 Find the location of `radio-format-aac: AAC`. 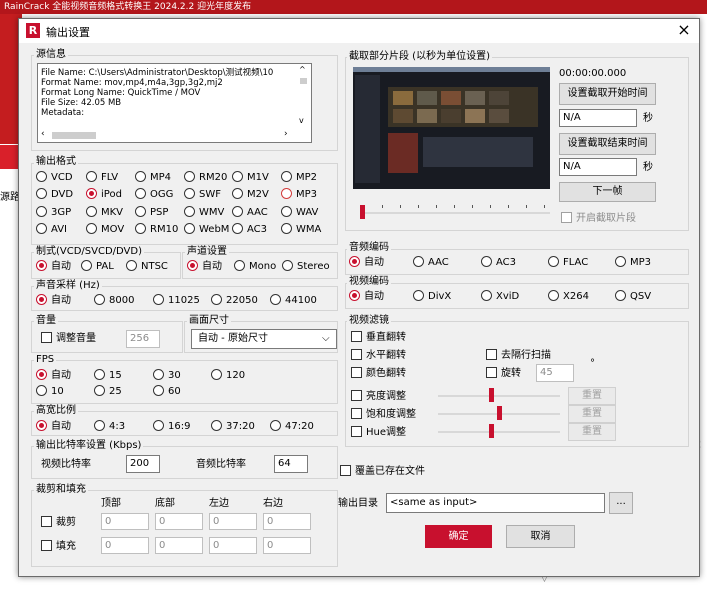

radio-format-aac: AAC is located at coordinates (250, 212).